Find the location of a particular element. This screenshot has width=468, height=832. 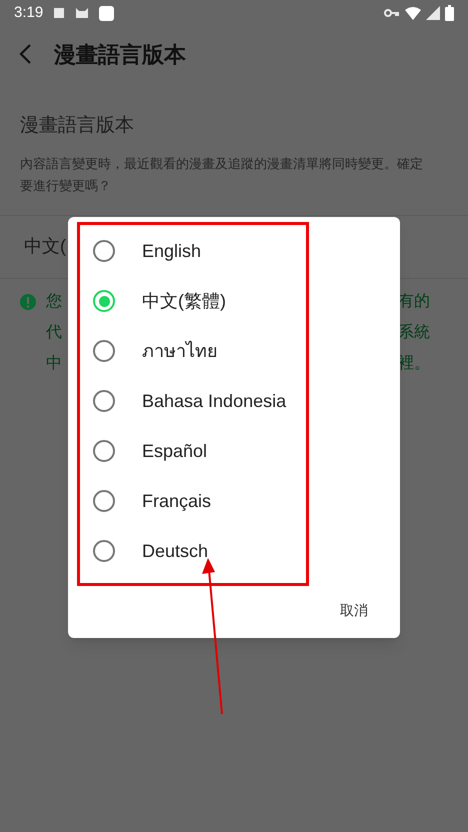

wifi-icon is located at coordinates (413, 13).